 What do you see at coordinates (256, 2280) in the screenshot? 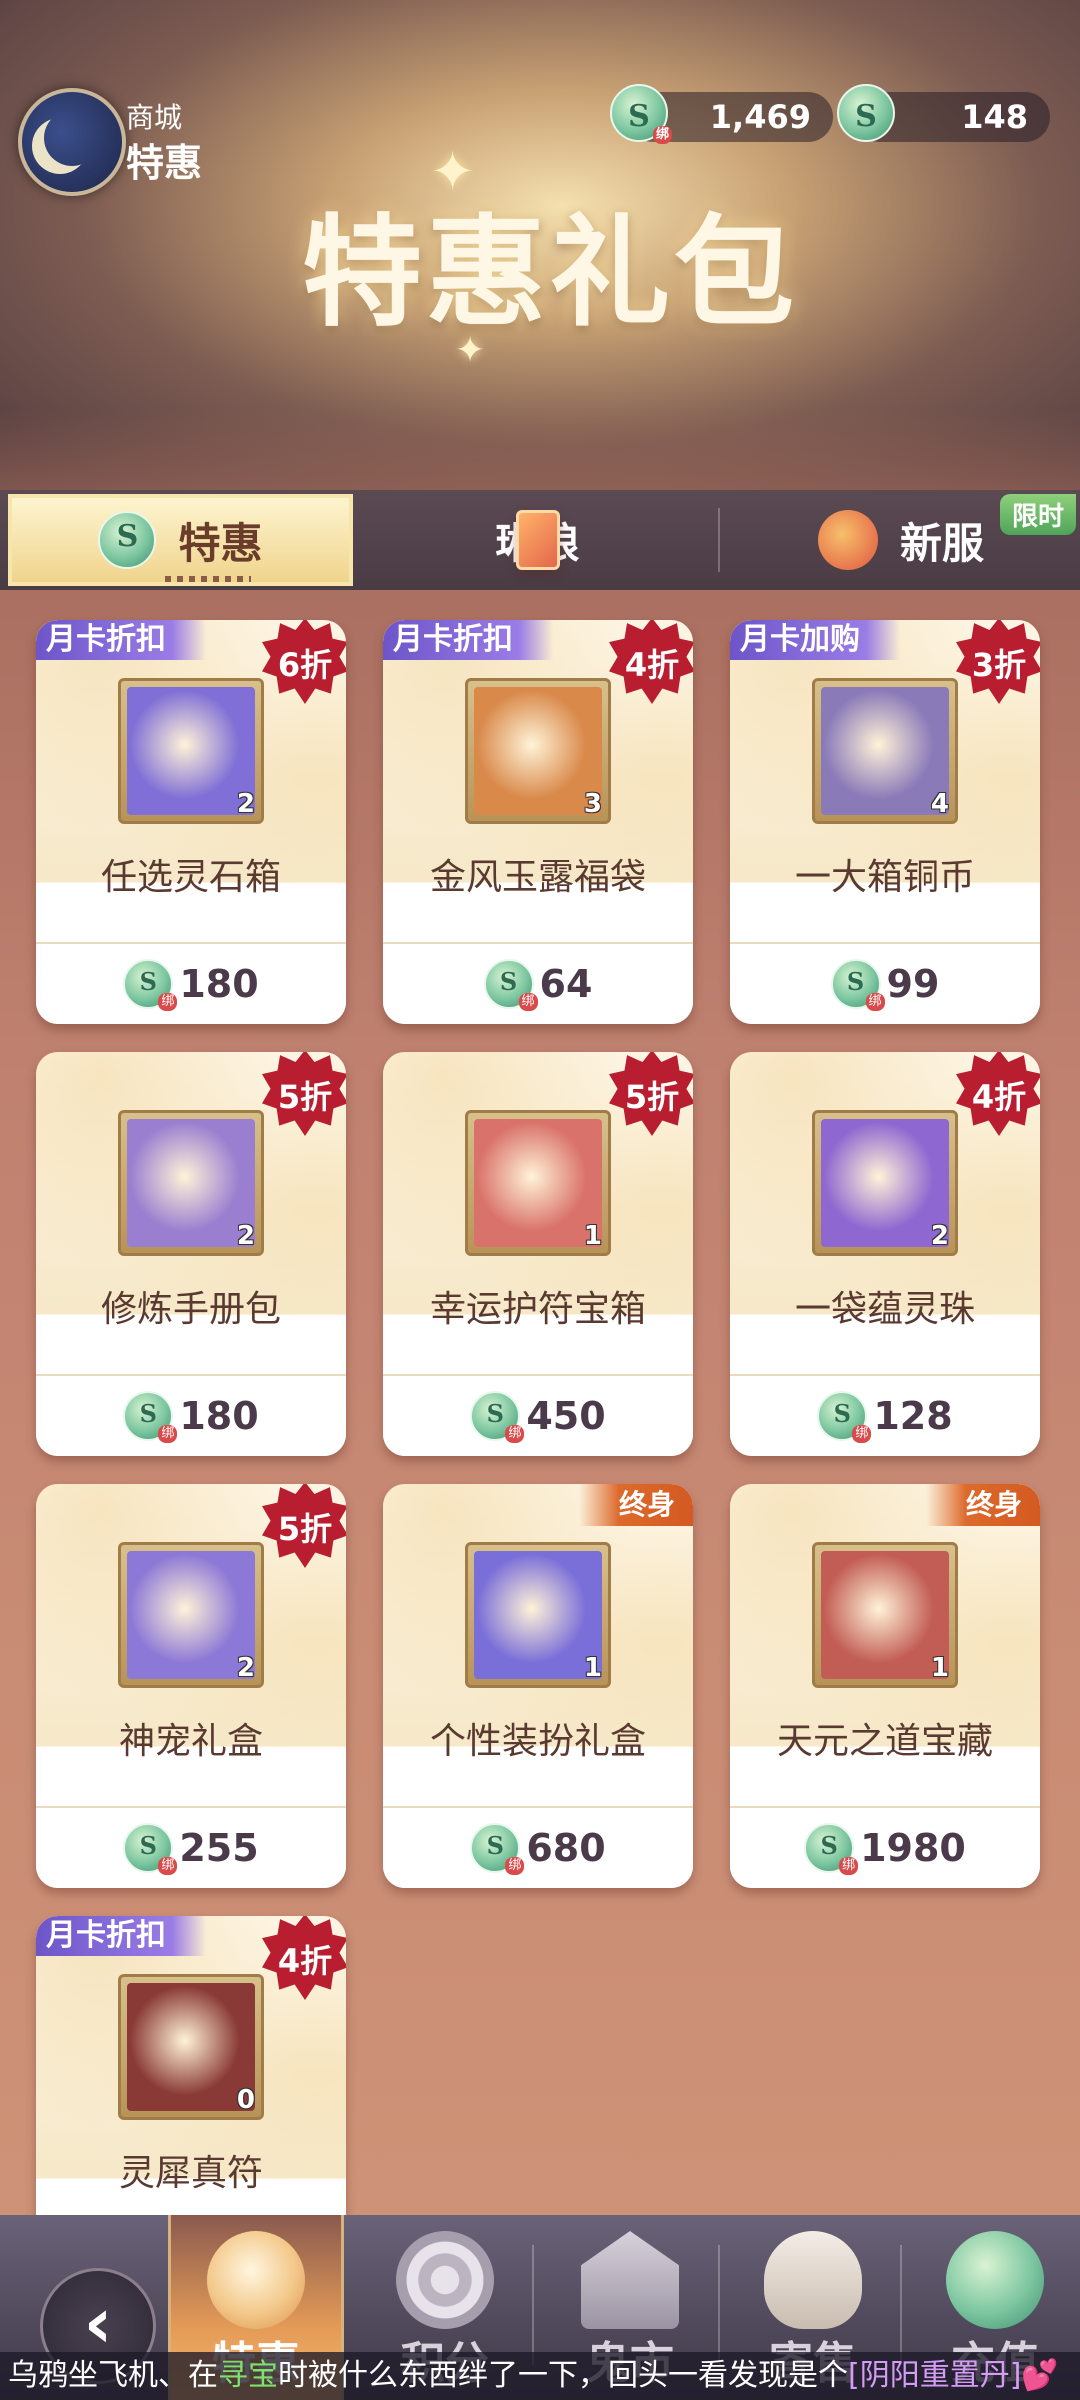
I see `gift-bag-icon` at bounding box center [256, 2280].